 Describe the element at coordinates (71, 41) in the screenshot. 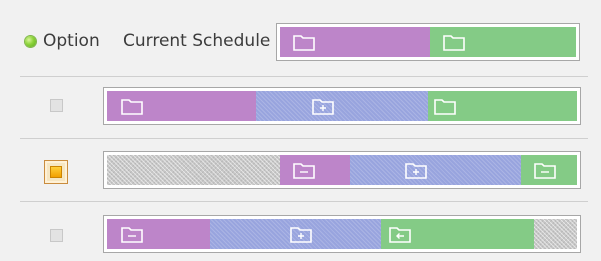

I see `option-label: Option` at that location.